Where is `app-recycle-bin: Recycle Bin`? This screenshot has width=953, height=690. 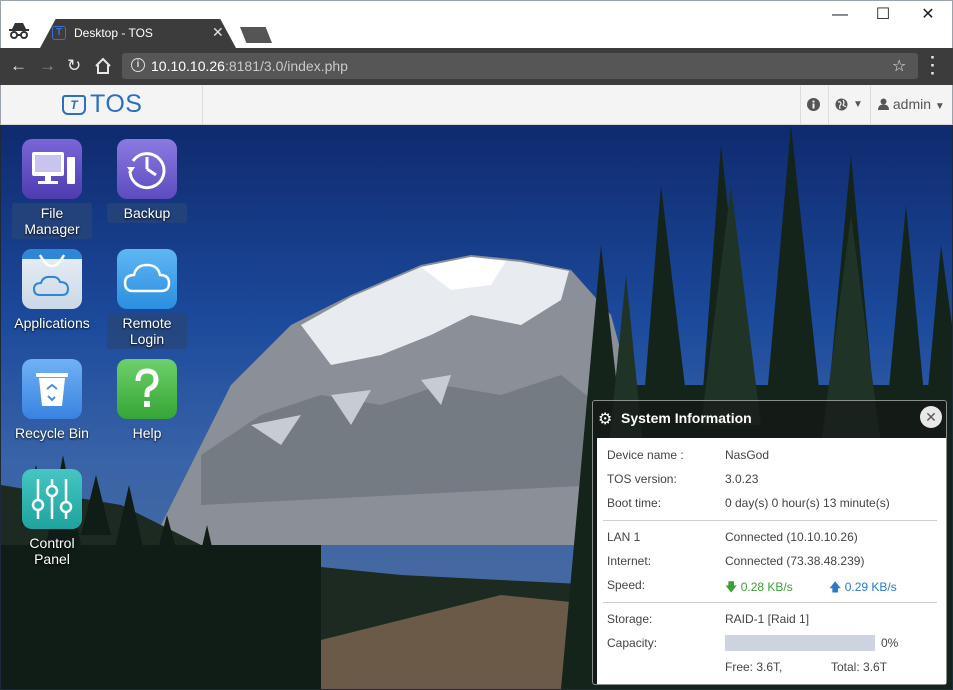 app-recycle-bin: Recycle Bin is located at coordinates (52, 401).